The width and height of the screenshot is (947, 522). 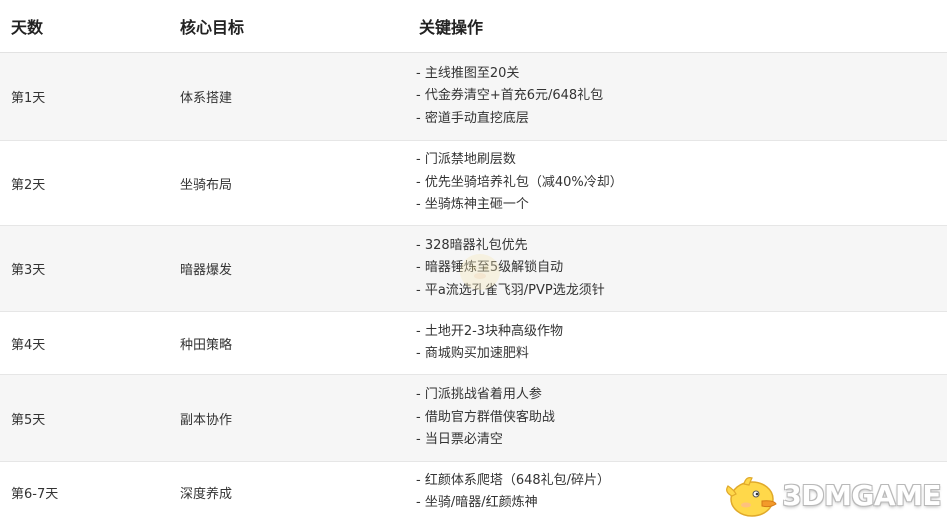 What do you see at coordinates (490, 268) in the screenshot?
I see `op-item: - 暗器锤炼至5级解锁自动` at bounding box center [490, 268].